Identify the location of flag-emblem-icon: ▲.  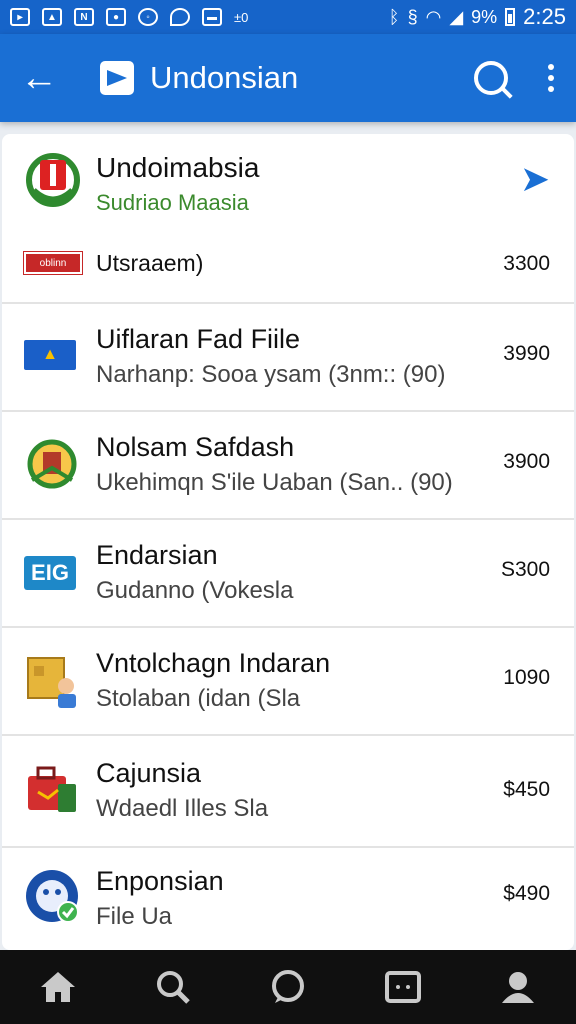
(50, 354).